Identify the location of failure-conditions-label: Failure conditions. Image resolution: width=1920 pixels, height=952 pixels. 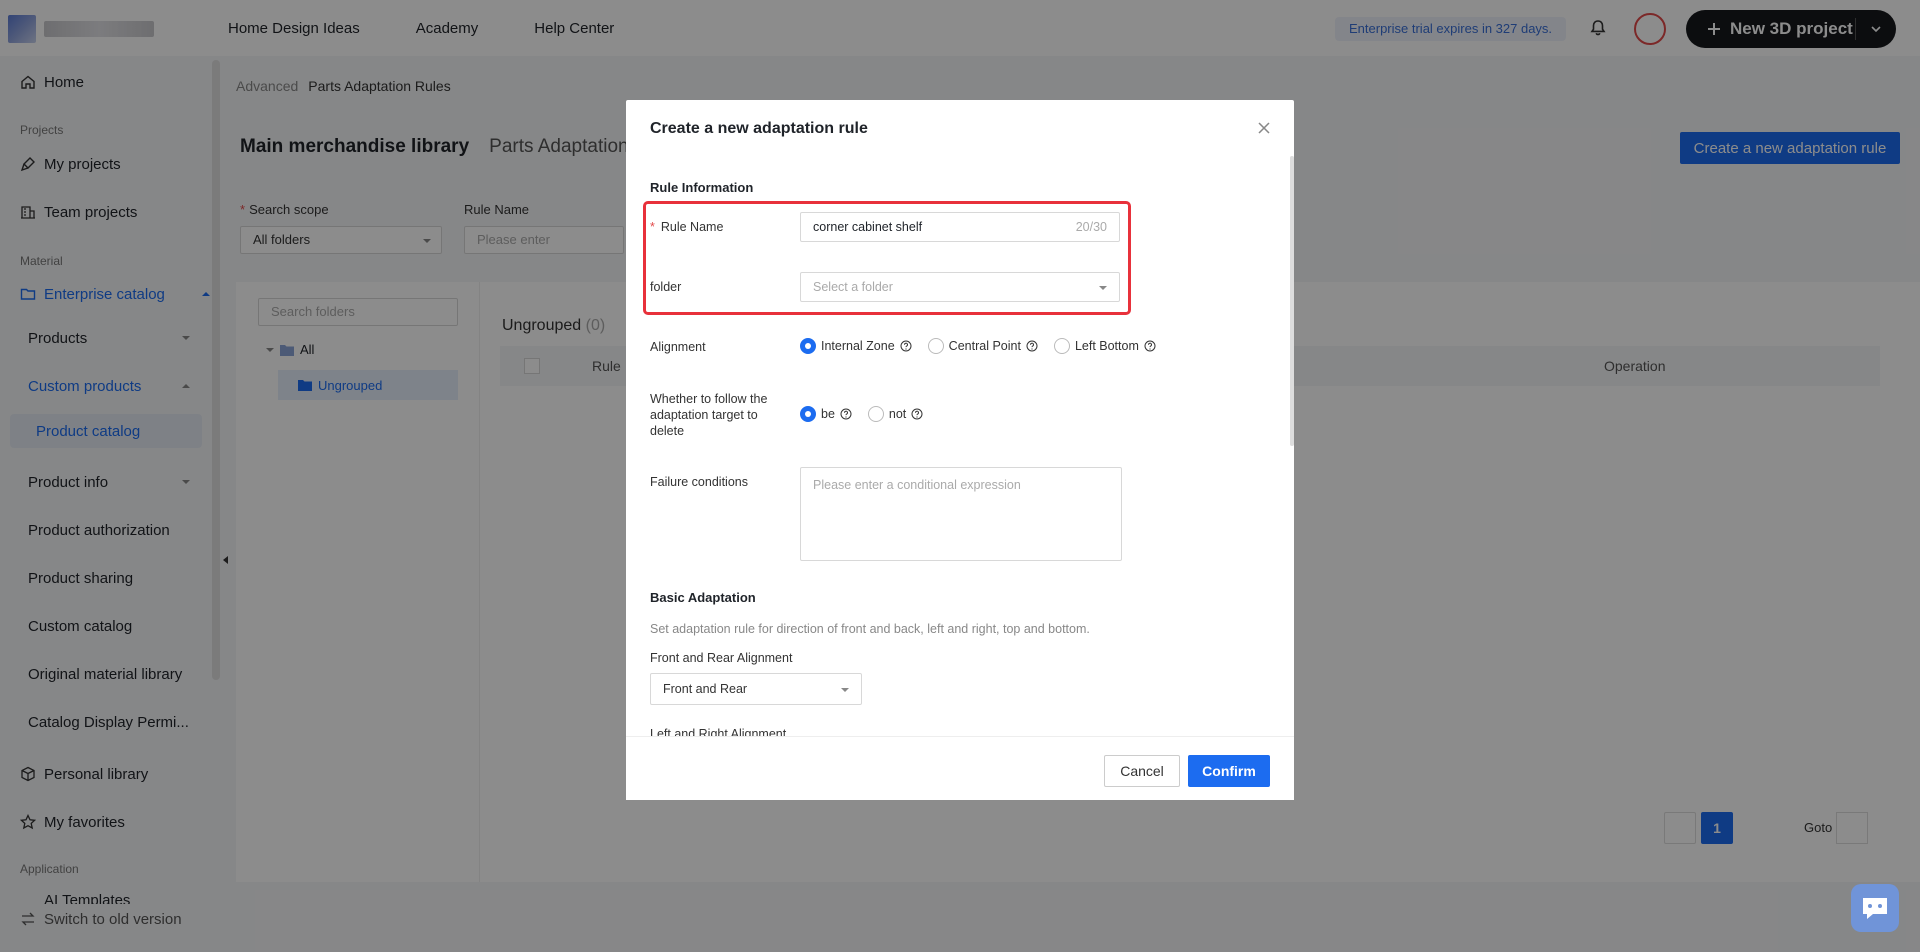
(699, 482).